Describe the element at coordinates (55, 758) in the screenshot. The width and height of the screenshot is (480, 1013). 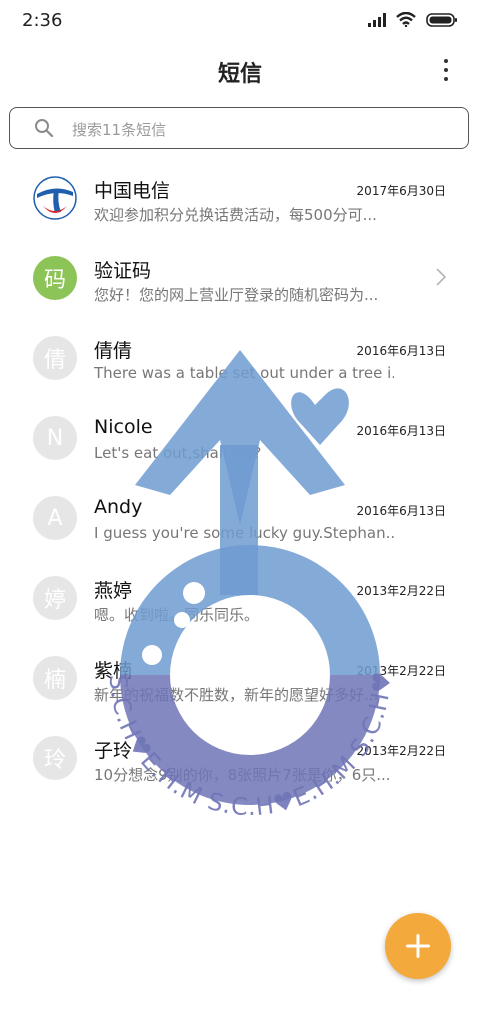
I see `avatar: 玲` at that location.